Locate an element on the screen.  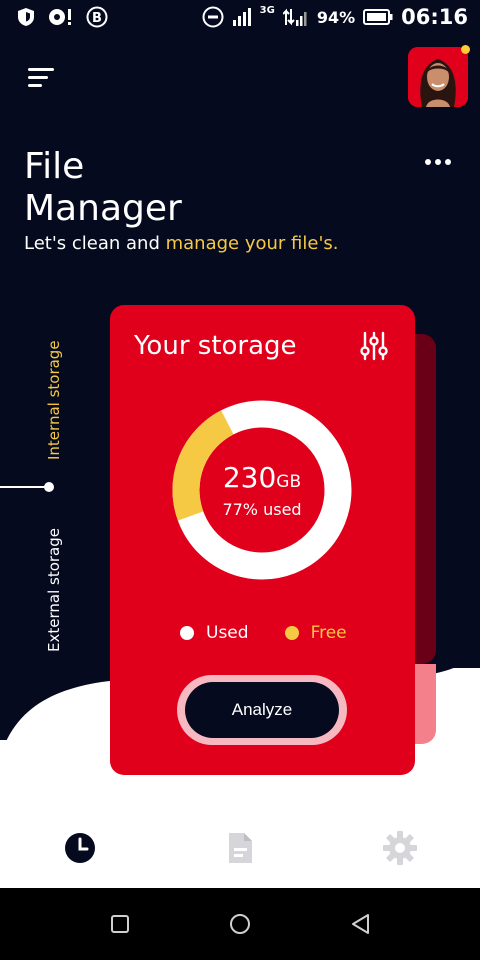
clock-icon is located at coordinates (80, 848).